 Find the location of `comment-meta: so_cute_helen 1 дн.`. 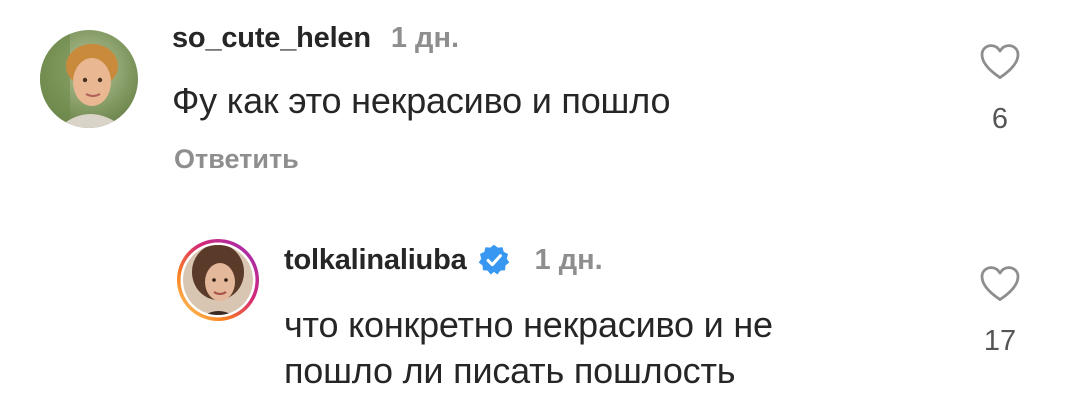

comment-meta: so_cute_helen 1 дн. is located at coordinates (315, 38).